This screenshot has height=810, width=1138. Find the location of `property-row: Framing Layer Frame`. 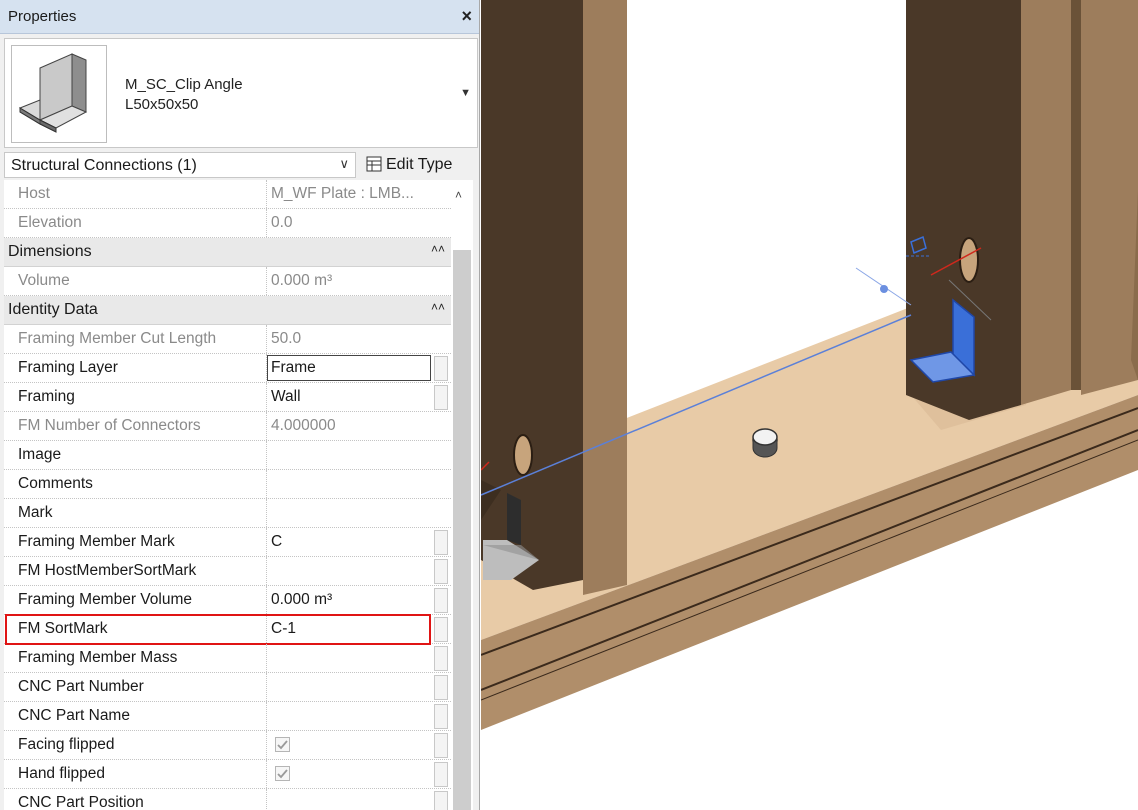

property-row: Framing Layer Frame is located at coordinates (227, 368).